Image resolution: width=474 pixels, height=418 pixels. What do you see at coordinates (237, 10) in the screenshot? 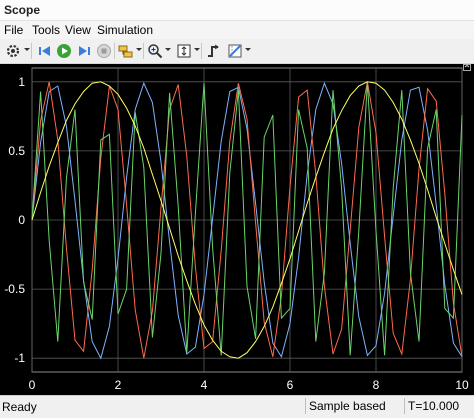
I see `title-bar: Scope` at bounding box center [237, 10].